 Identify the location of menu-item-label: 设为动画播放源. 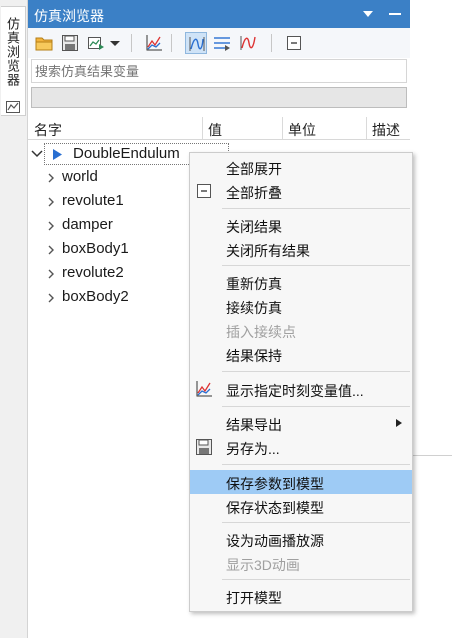
(275, 541).